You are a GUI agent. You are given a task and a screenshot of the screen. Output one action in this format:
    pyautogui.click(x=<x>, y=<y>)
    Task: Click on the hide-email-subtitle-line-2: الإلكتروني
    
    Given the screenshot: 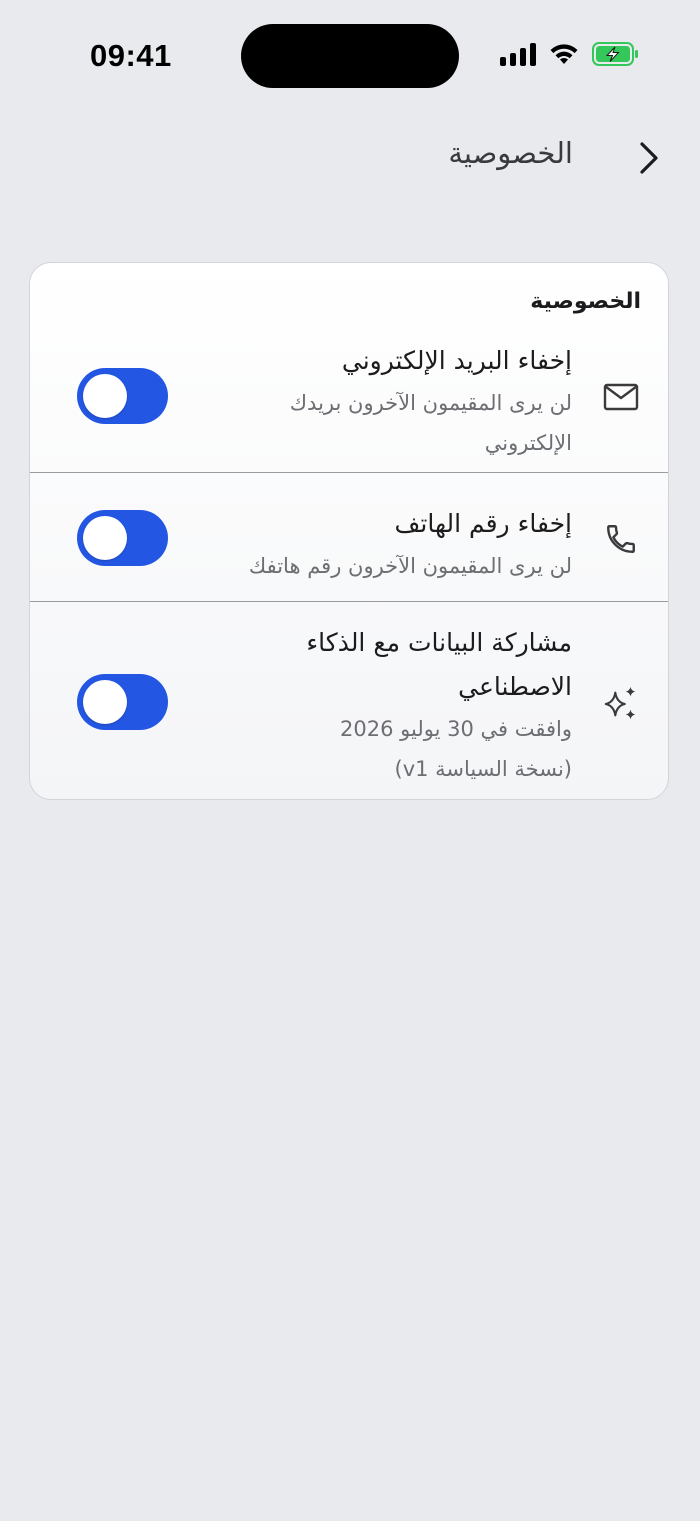 What is the action you would take?
    pyautogui.click(x=528, y=443)
    